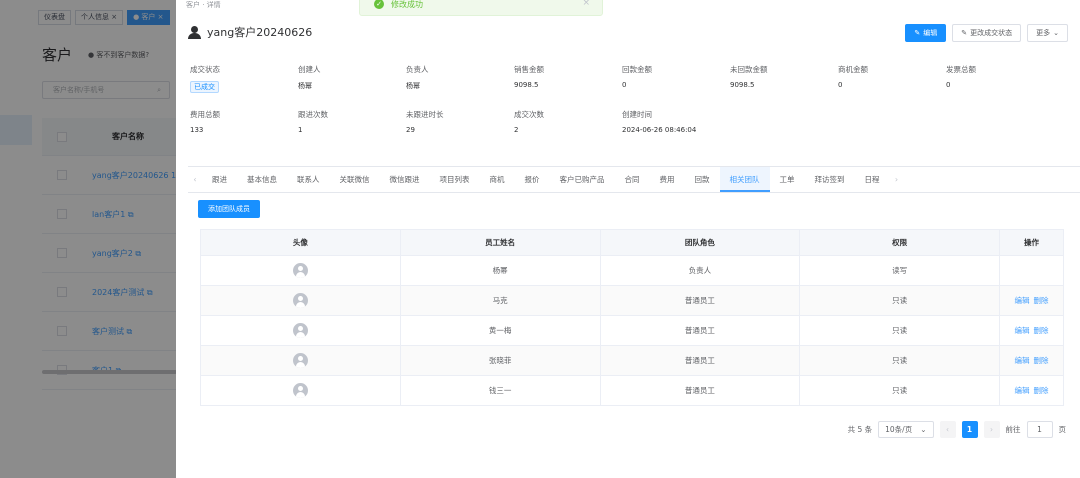  Describe the element at coordinates (676, 86) in the screenshot. I see `info-received-amount: 回款金额 0` at that location.